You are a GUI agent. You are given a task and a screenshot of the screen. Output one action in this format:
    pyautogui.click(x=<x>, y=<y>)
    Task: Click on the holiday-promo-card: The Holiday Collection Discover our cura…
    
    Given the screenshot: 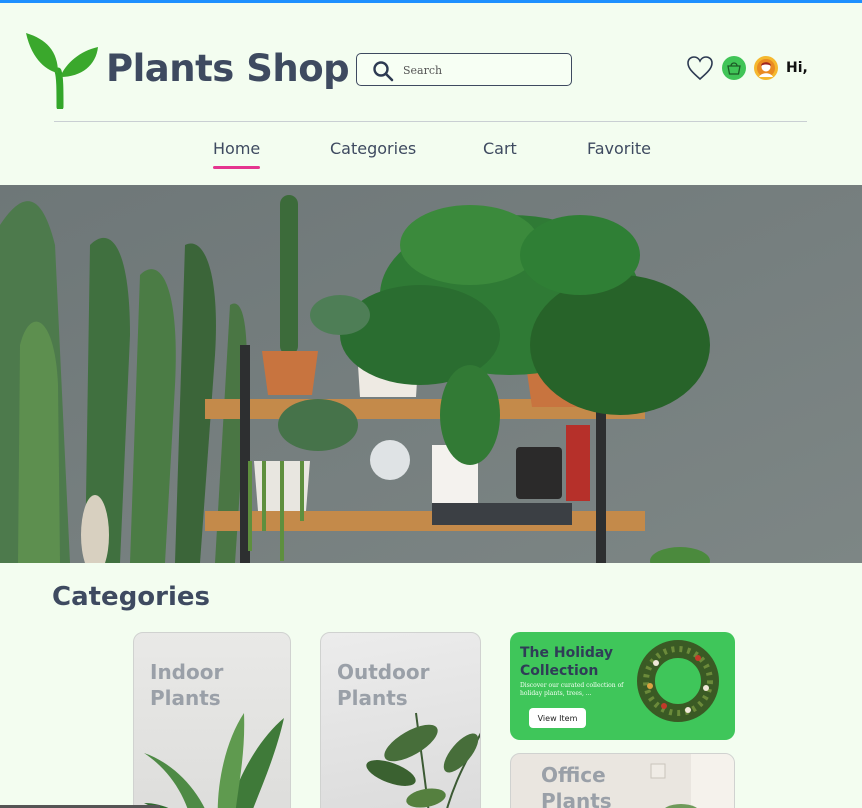 What is the action you would take?
    pyautogui.click(x=622, y=686)
    